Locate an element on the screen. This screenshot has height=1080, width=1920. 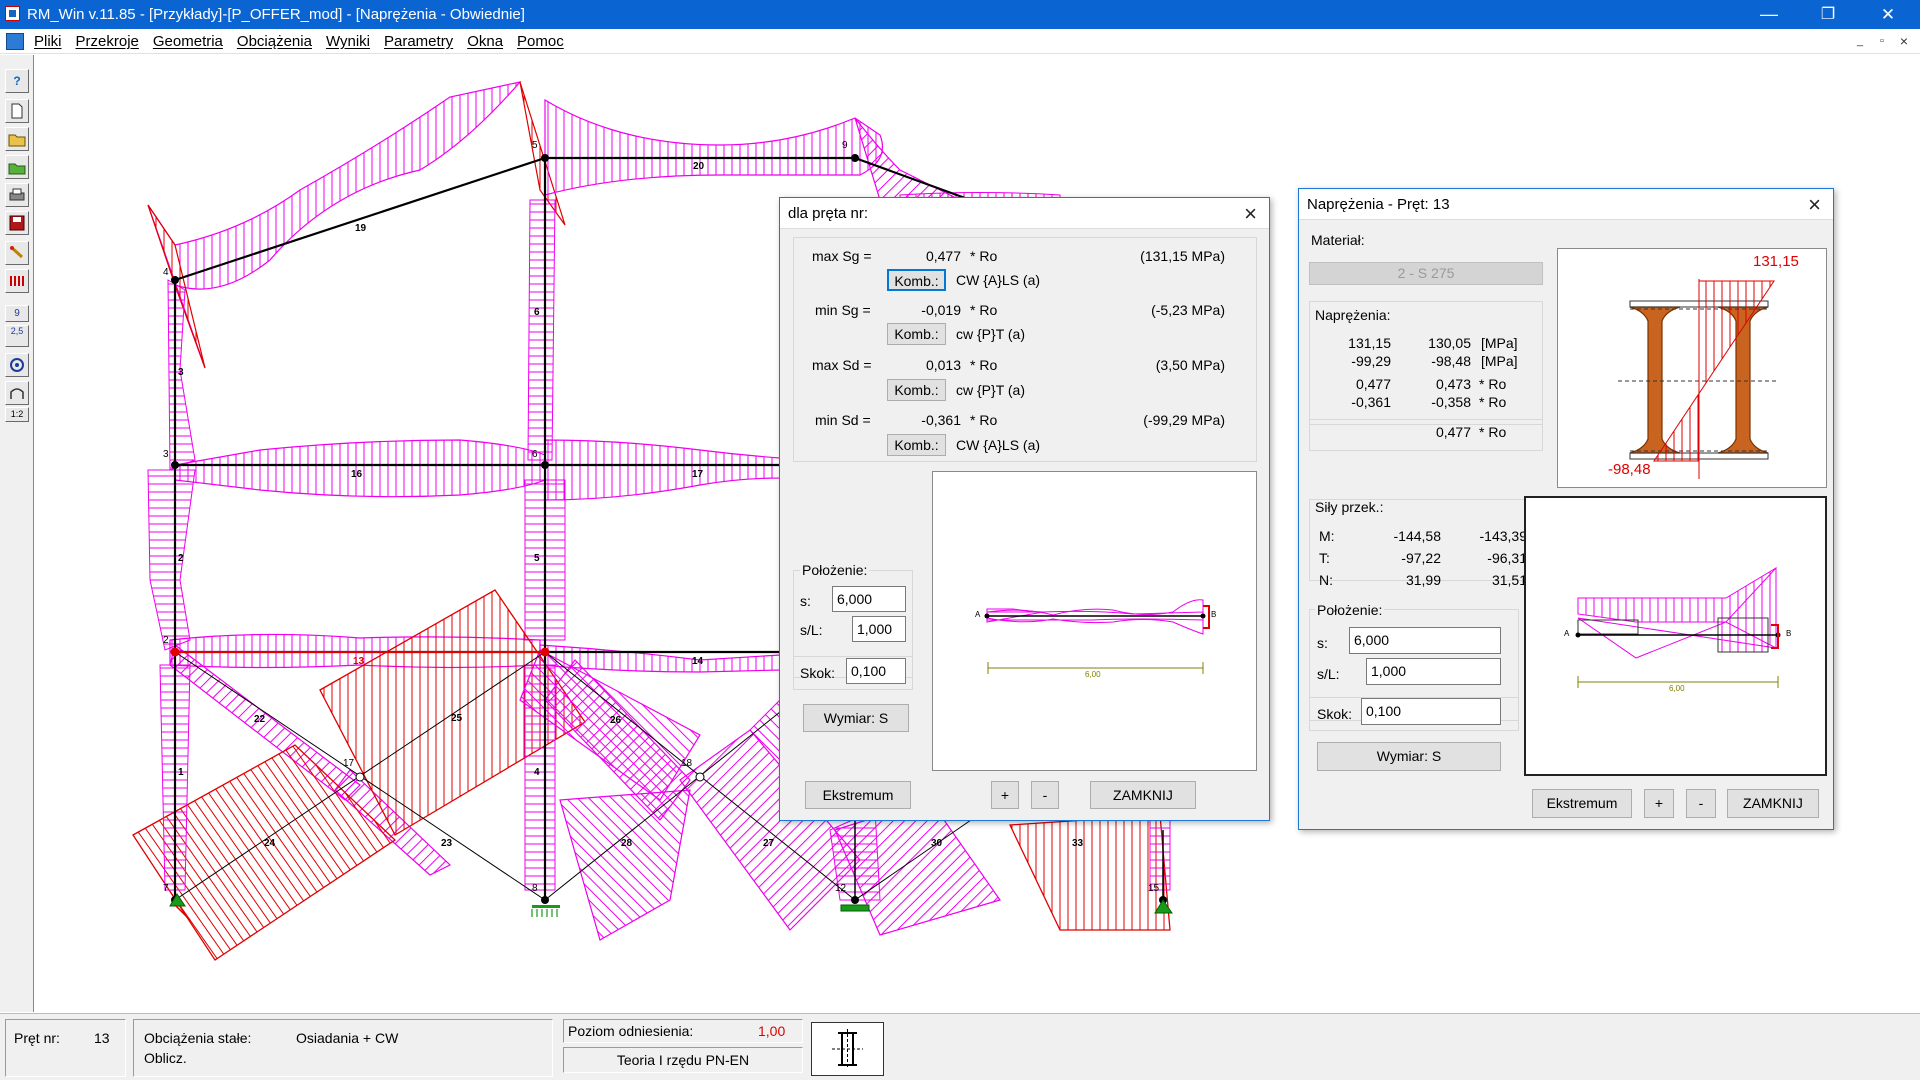
node-label: 17 is located at coordinates (349, 763).